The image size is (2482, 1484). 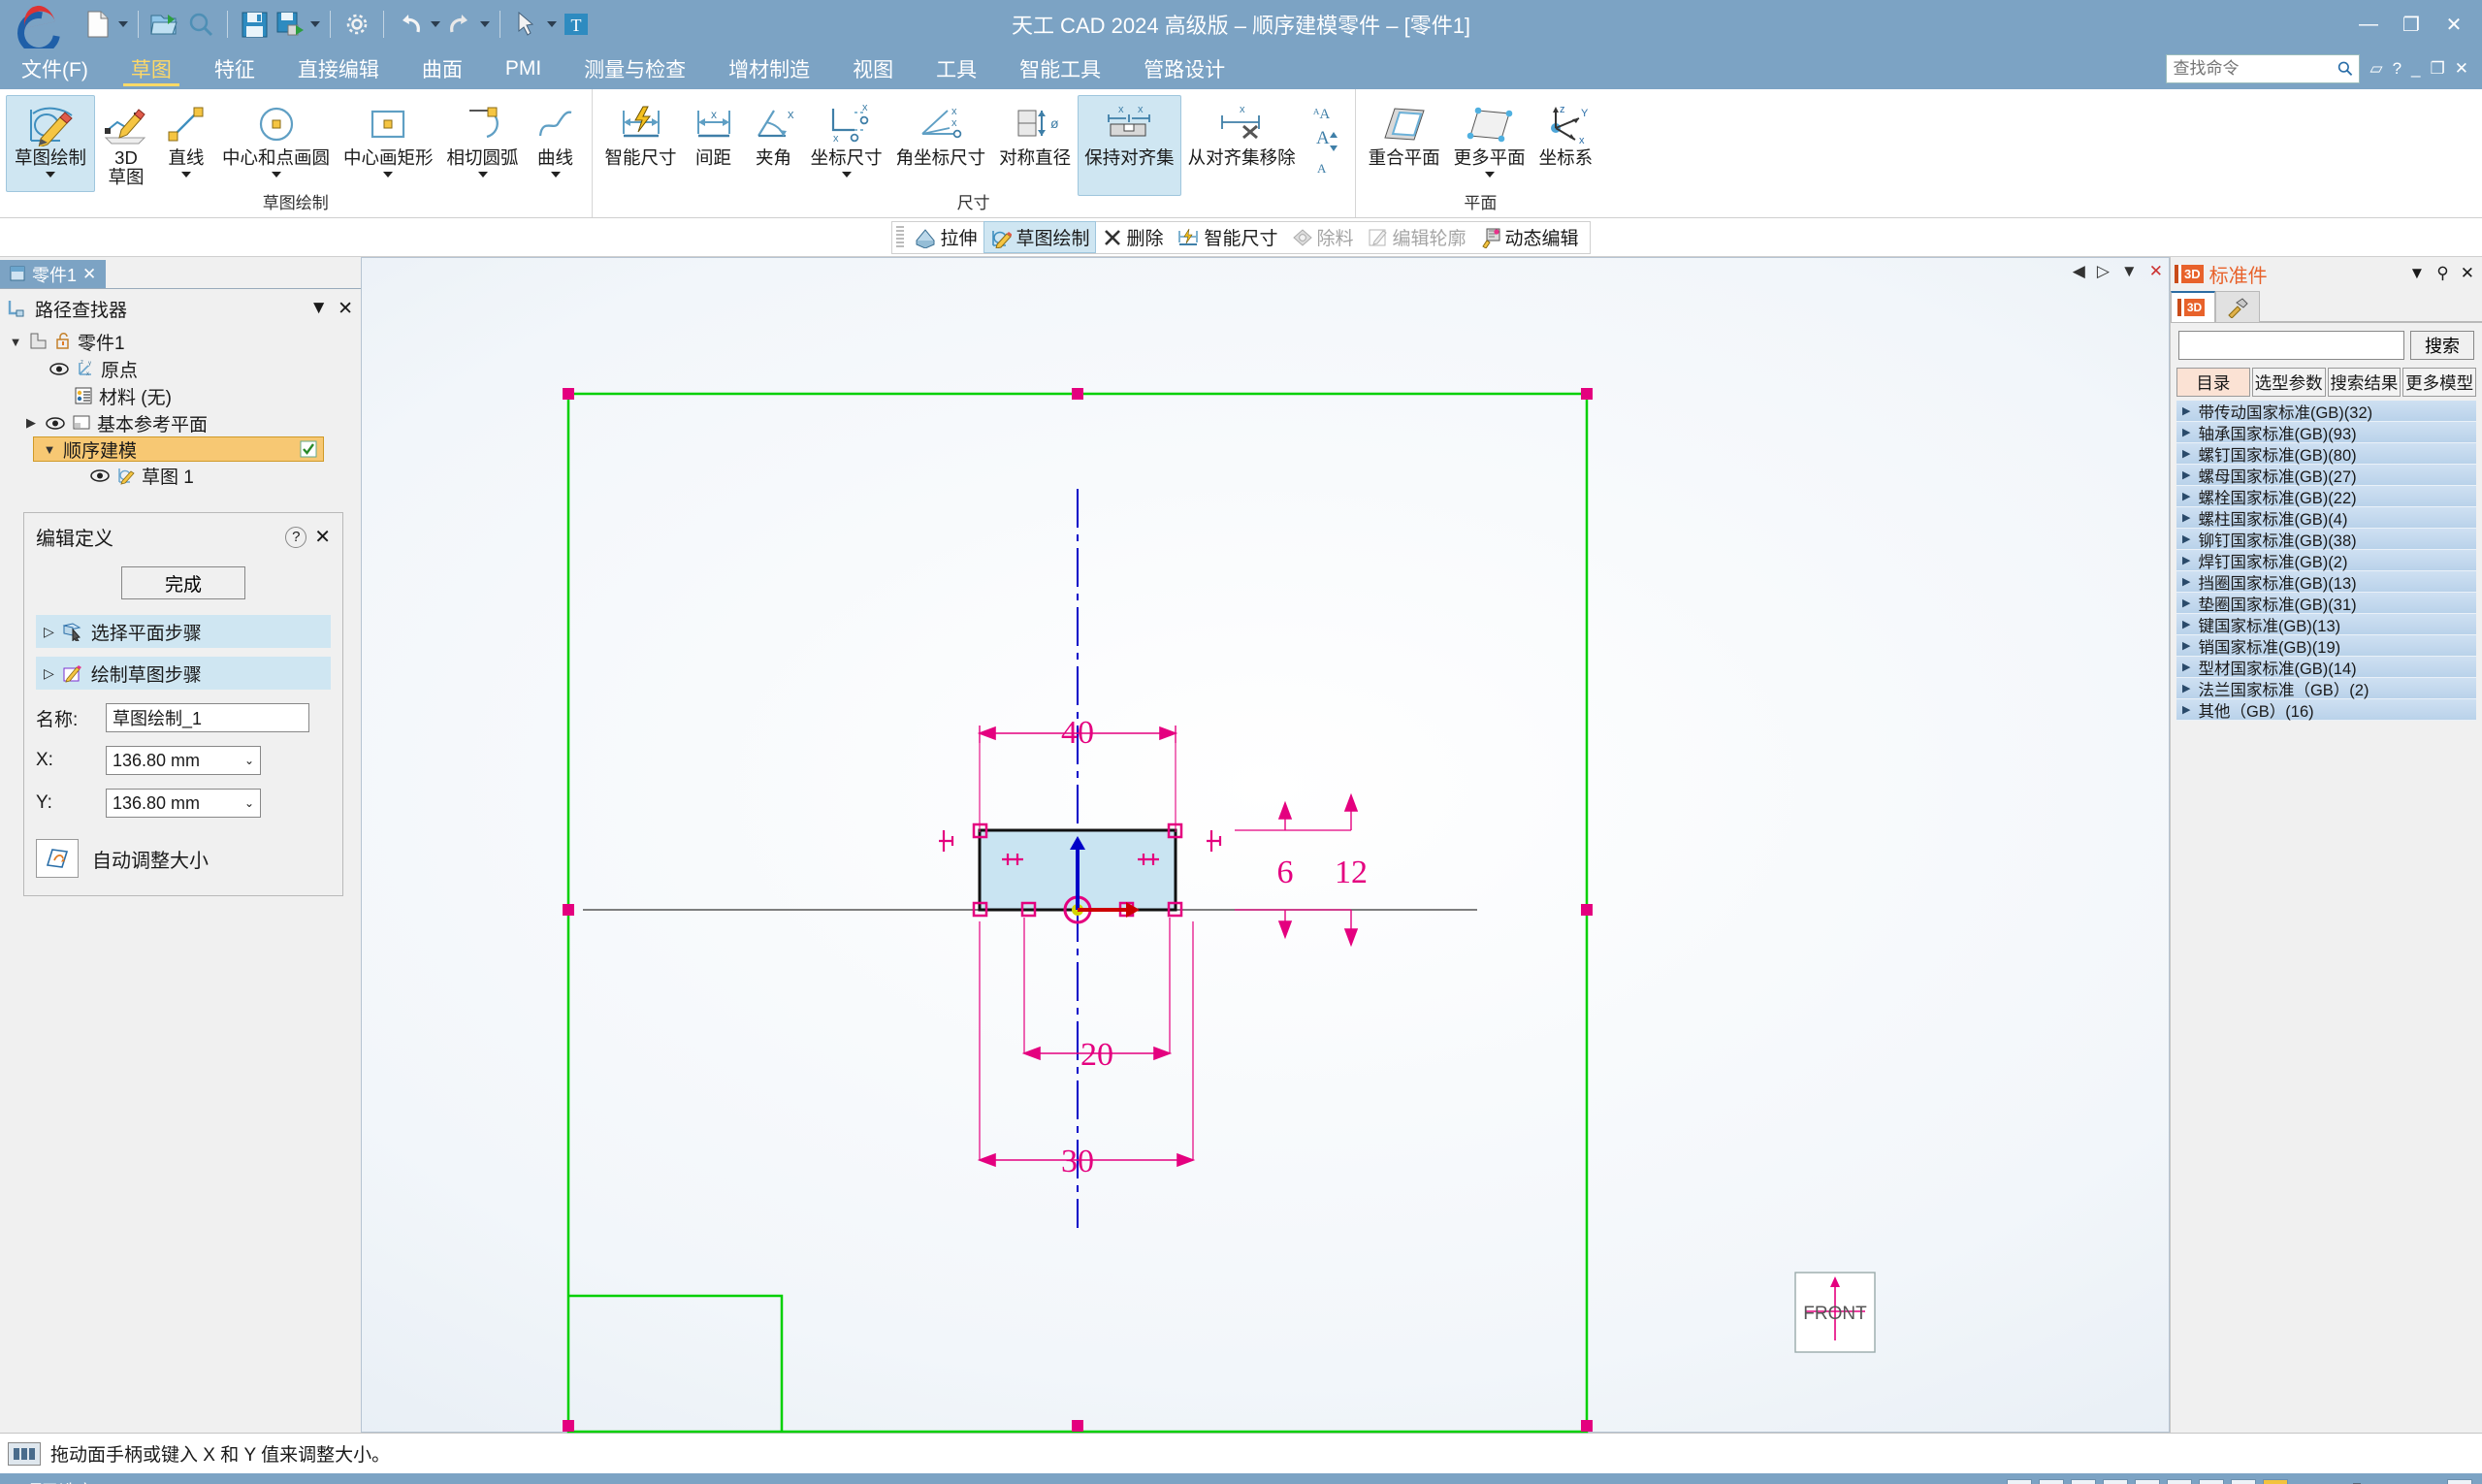 I want to click on nav-close-icon: ✕, so click(x=2156, y=271).